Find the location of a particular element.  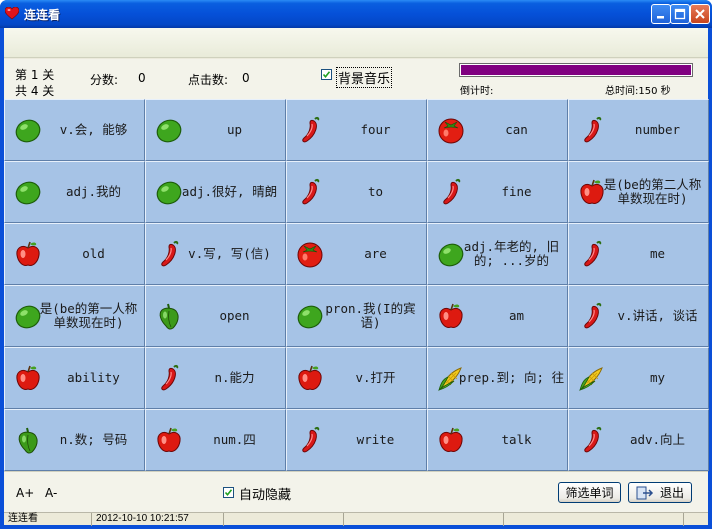

exit-button: 退出 is located at coordinates (660, 492).